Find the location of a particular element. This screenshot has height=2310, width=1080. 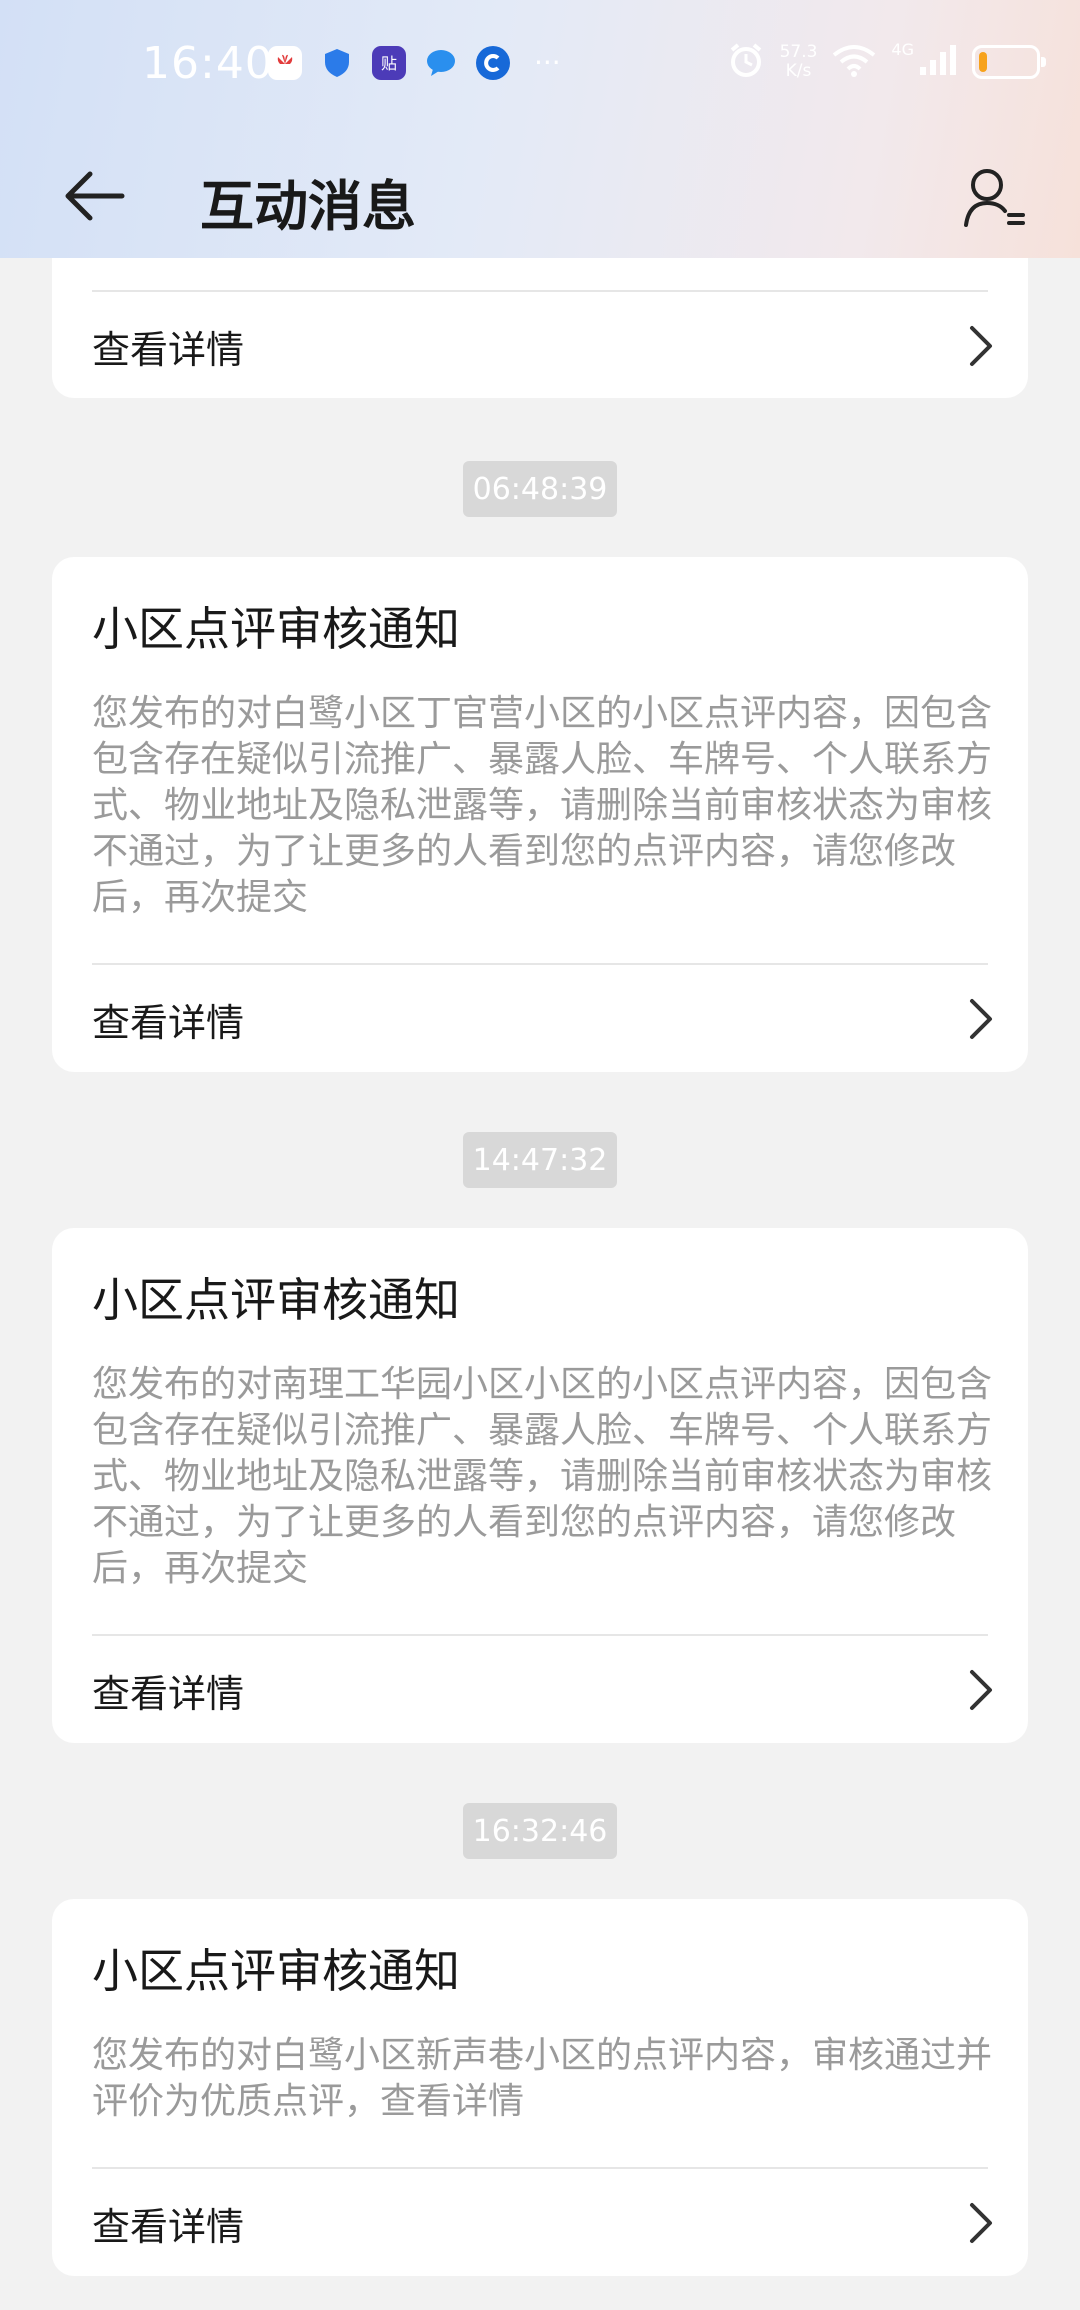

page-title: 互动消息 is located at coordinates (308, 206).